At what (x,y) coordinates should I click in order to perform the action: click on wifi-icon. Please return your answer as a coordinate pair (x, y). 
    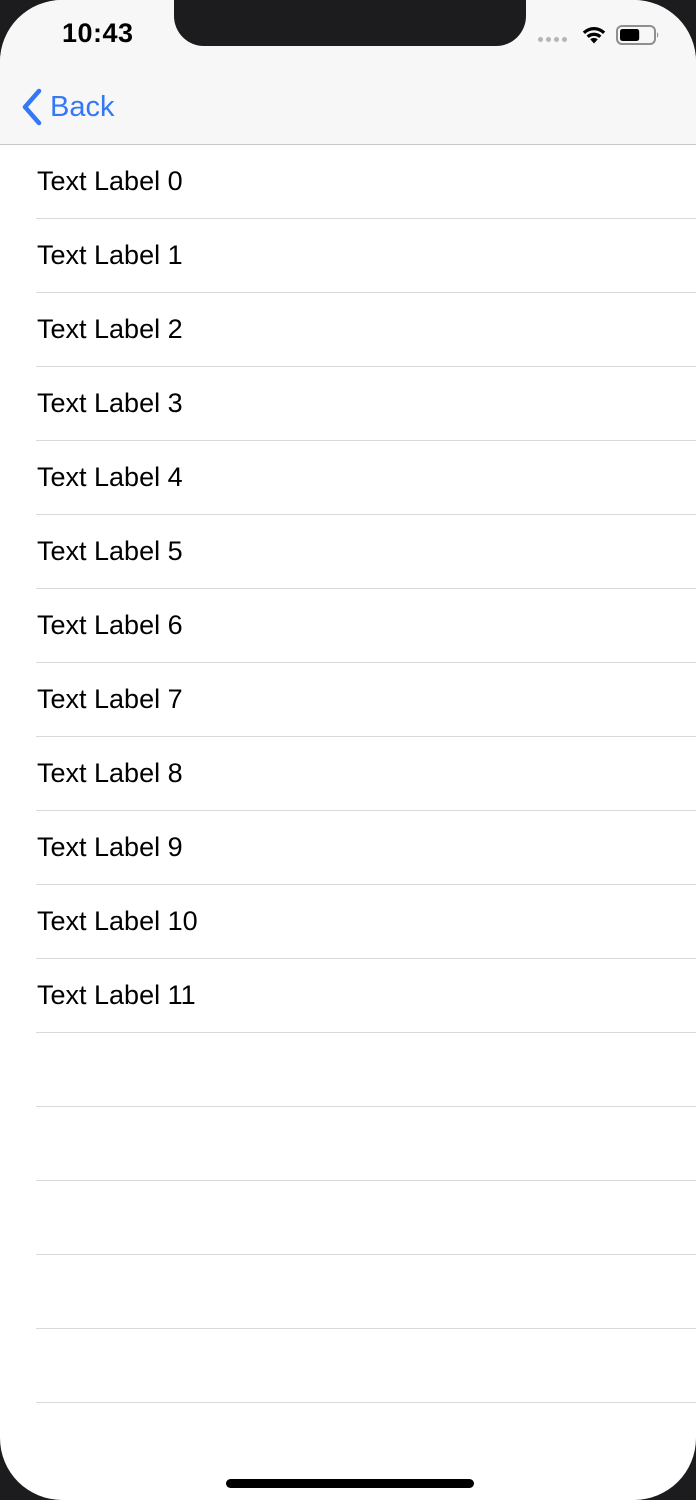
    Looking at the image, I should click on (594, 35).